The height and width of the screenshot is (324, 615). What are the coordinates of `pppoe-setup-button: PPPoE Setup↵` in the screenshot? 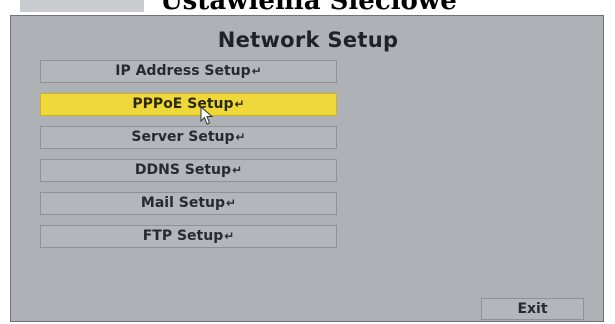 It's located at (188, 109).